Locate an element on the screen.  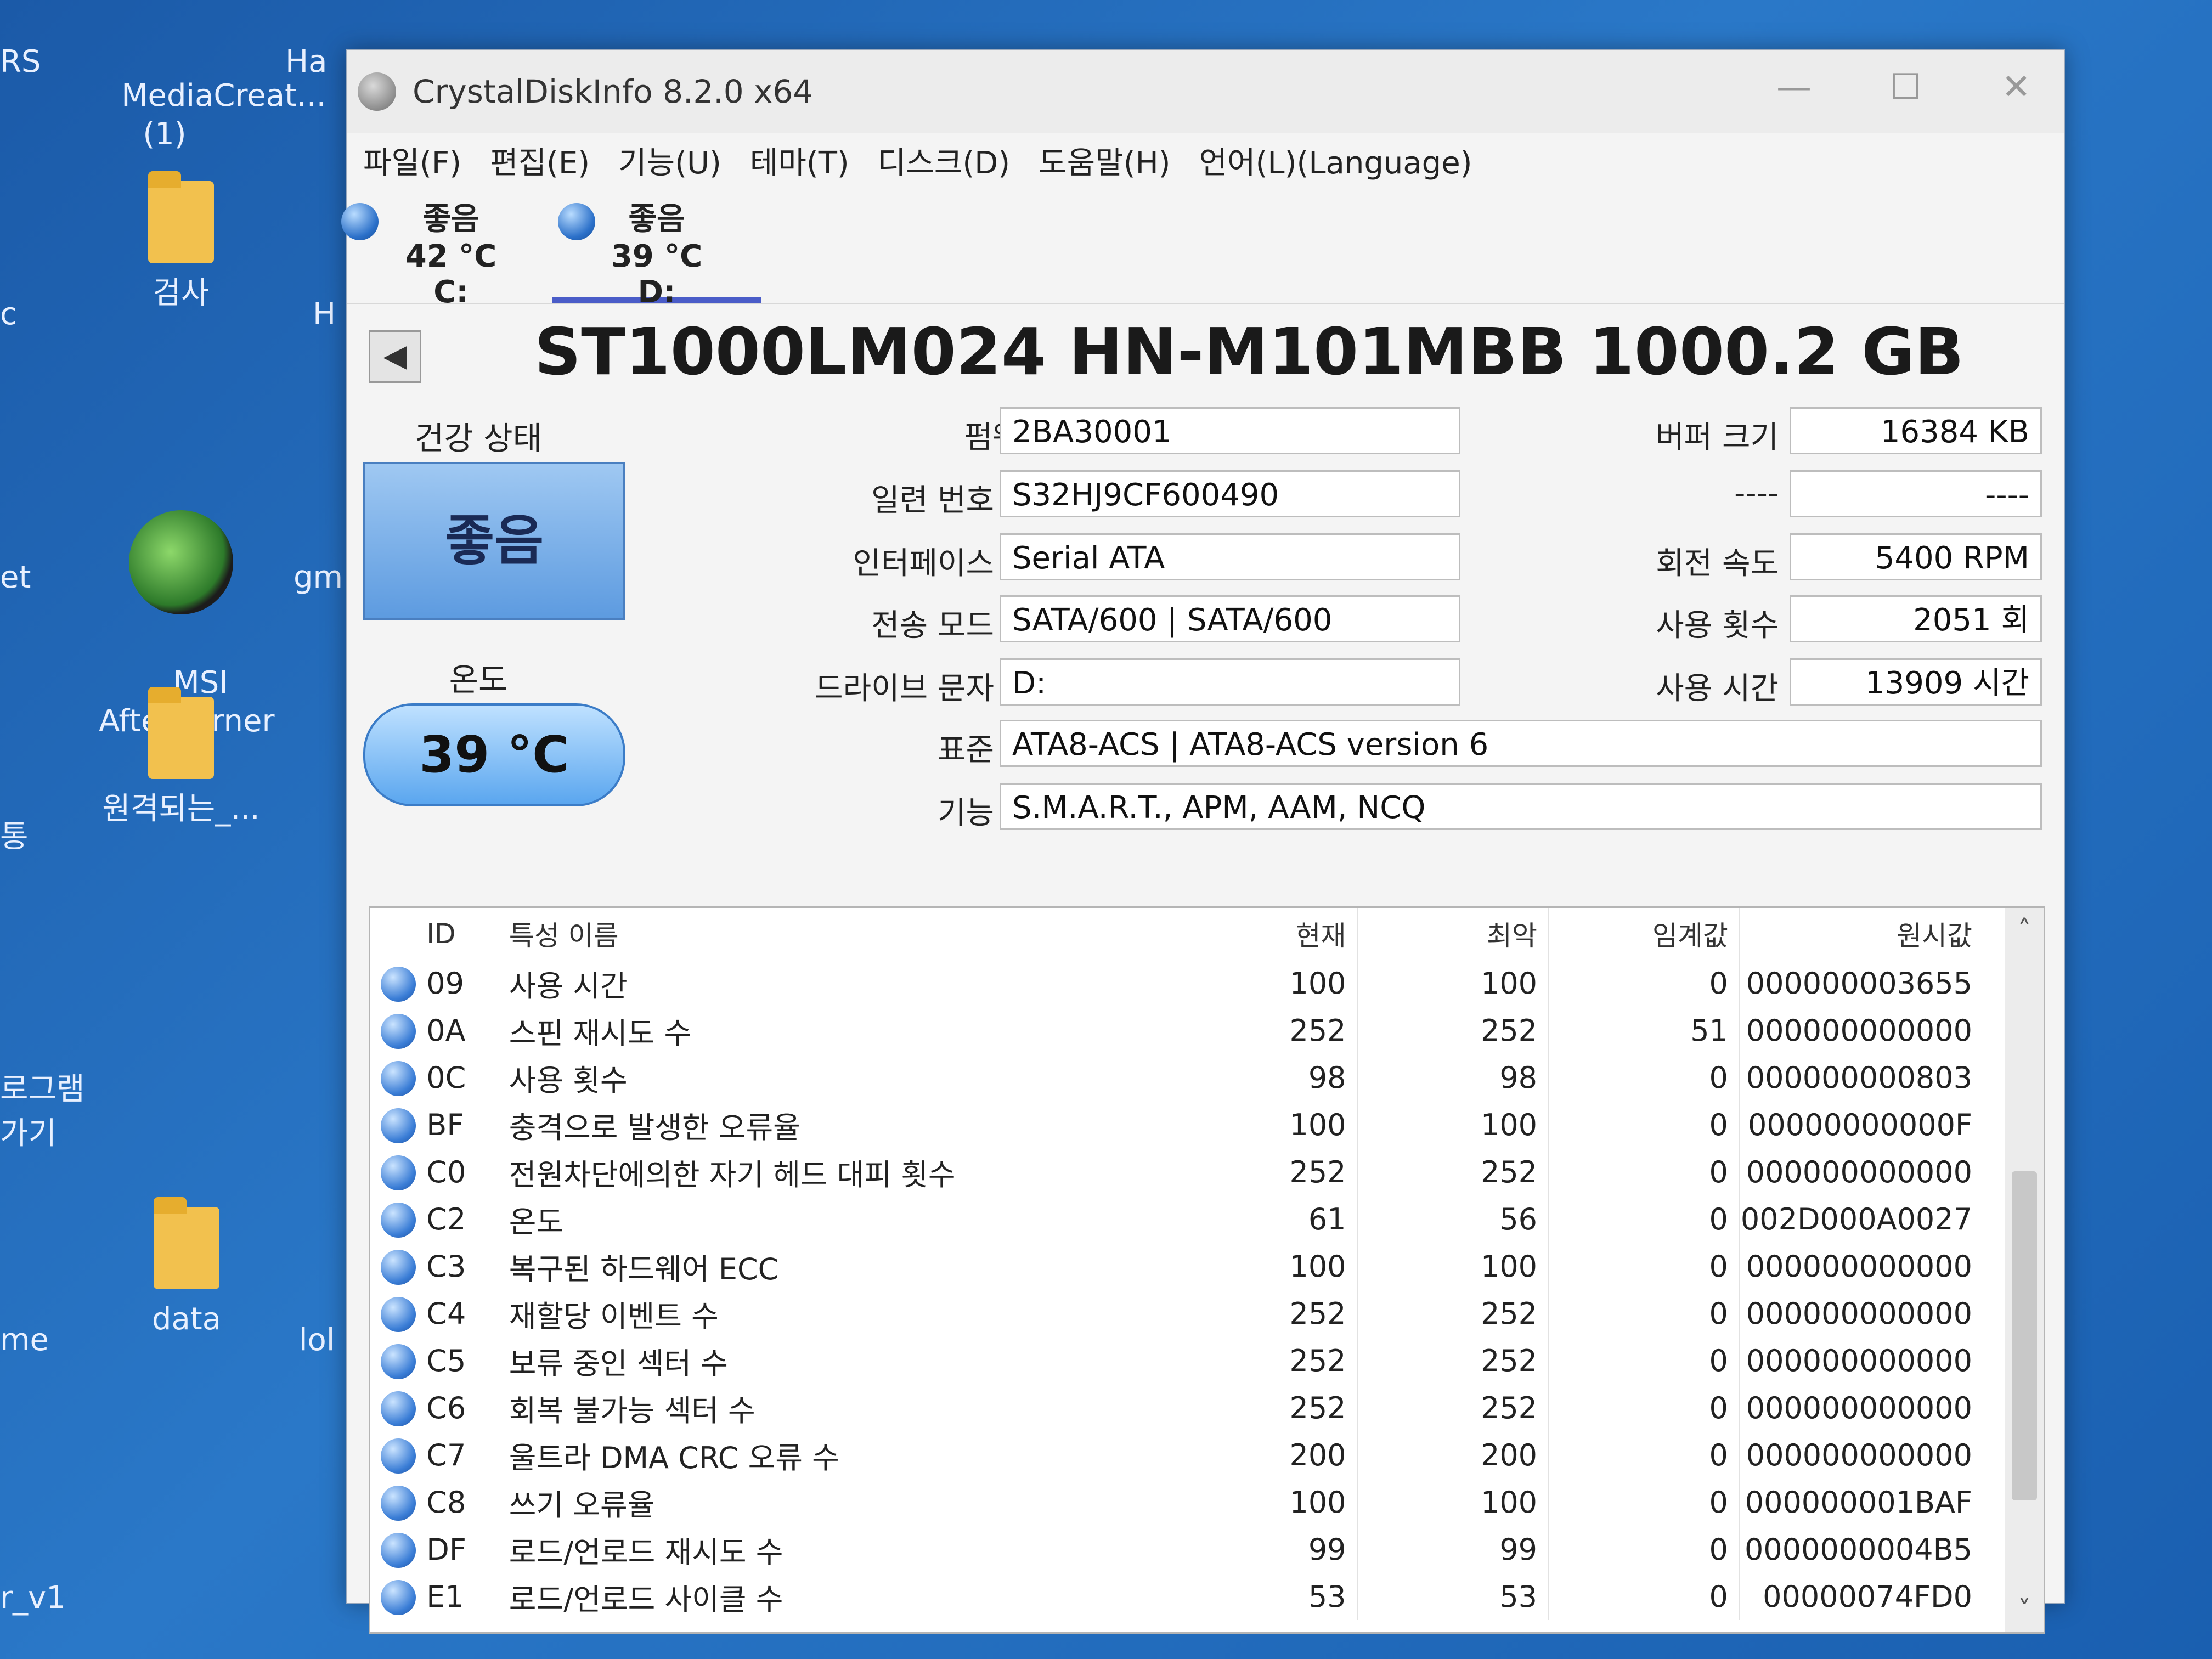
table-row: C3 복구된 하드웨어 ECC 100 100 0 000000000000 is located at coordinates (1182, 1266).